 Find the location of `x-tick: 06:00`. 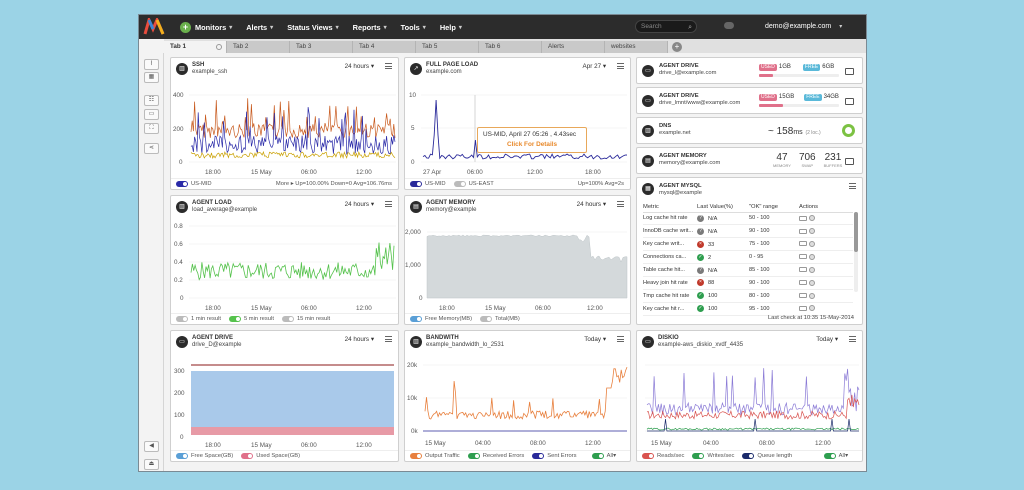

x-tick: 06:00 is located at coordinates (309, 172).